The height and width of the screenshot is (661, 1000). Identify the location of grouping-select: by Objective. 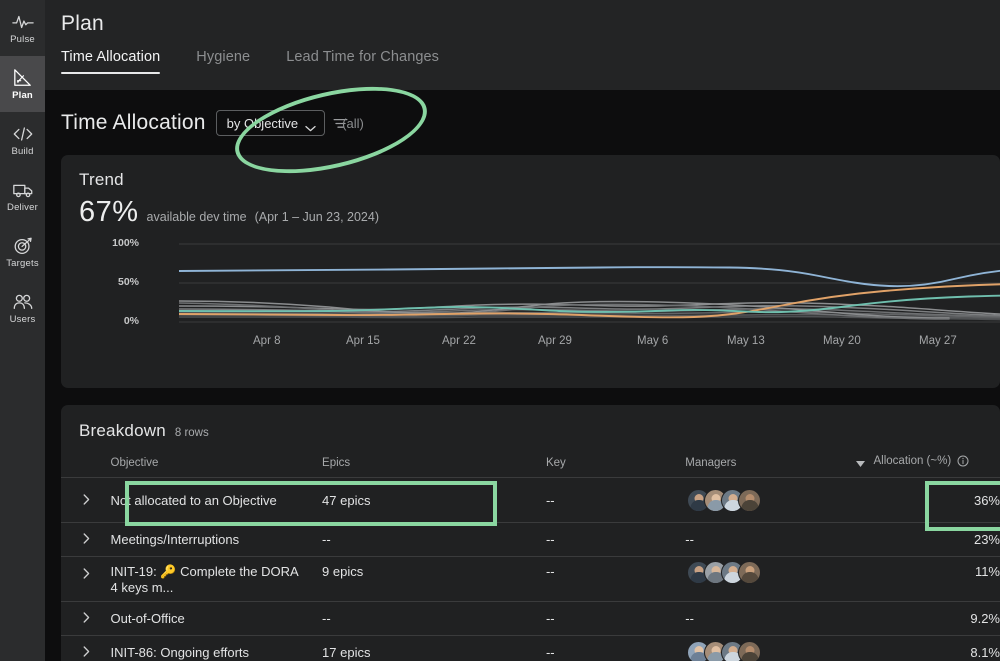
(270, 123).